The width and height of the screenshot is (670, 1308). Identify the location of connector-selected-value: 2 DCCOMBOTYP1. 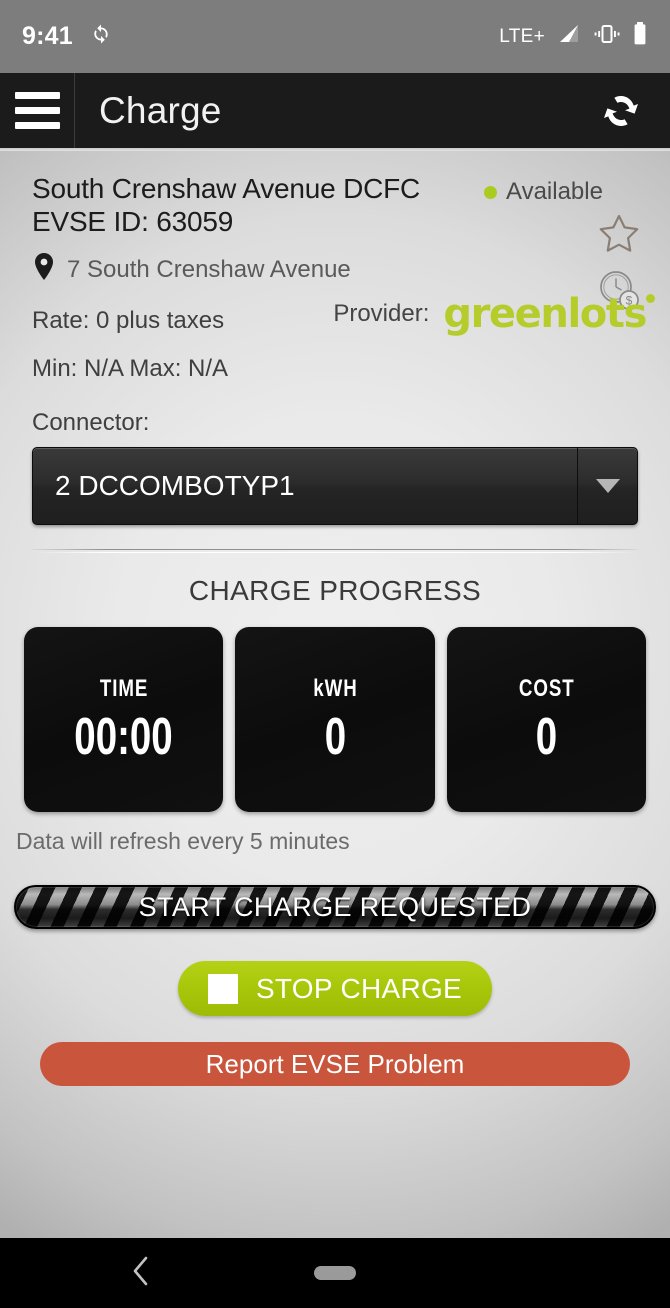
(175, 486).